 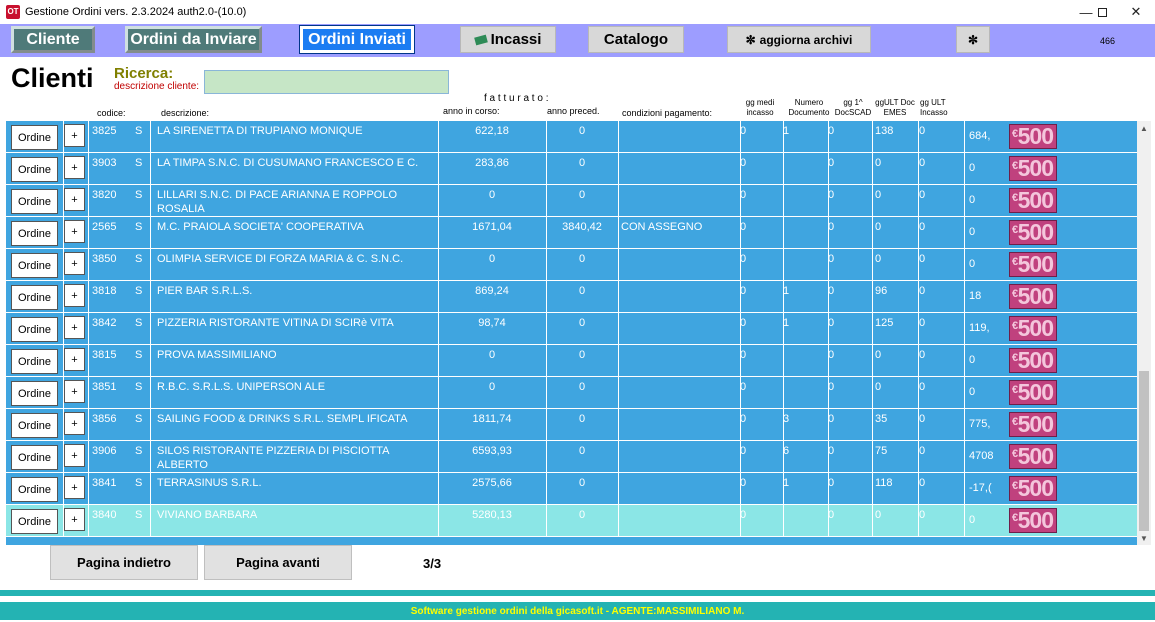 I want to click on fatturato-anno-corso: 283,86, so click(x=492, y=163).